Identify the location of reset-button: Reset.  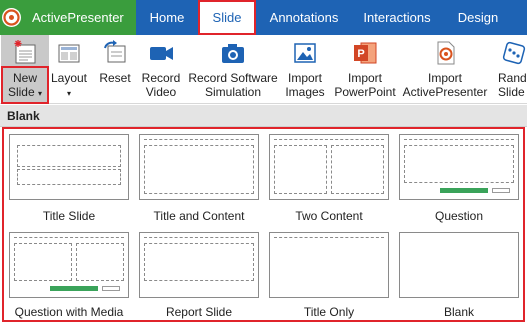
(115, 69).